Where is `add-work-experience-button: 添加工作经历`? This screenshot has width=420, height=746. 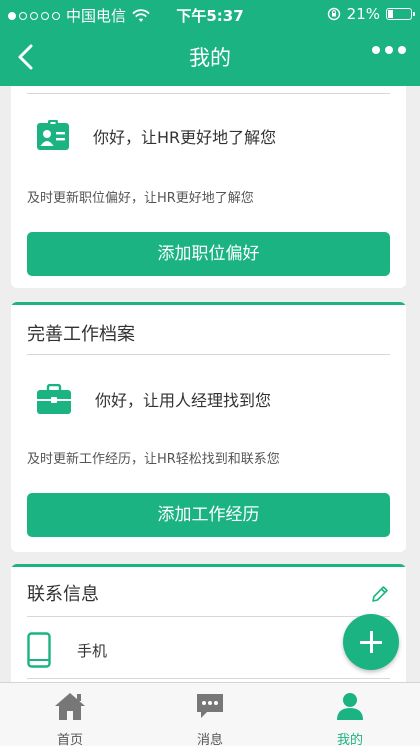
add-work-experience-button: 添加工作经历 is located at coordinates (208, 515).